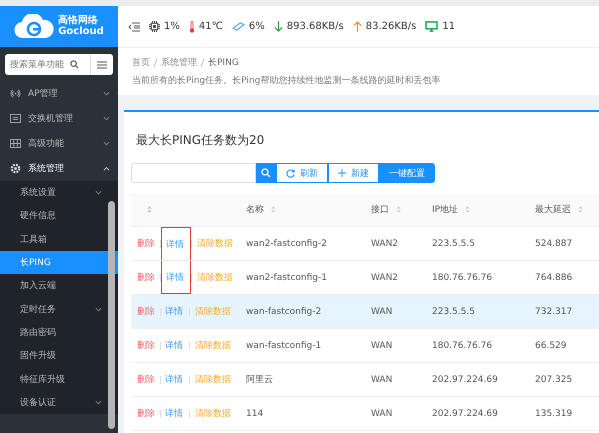 The width and height of the screenshot is (599, 433). Describe the element at coordinates (259, 380) in the screenshot. I see `table-cell: 阿里云` at that location.